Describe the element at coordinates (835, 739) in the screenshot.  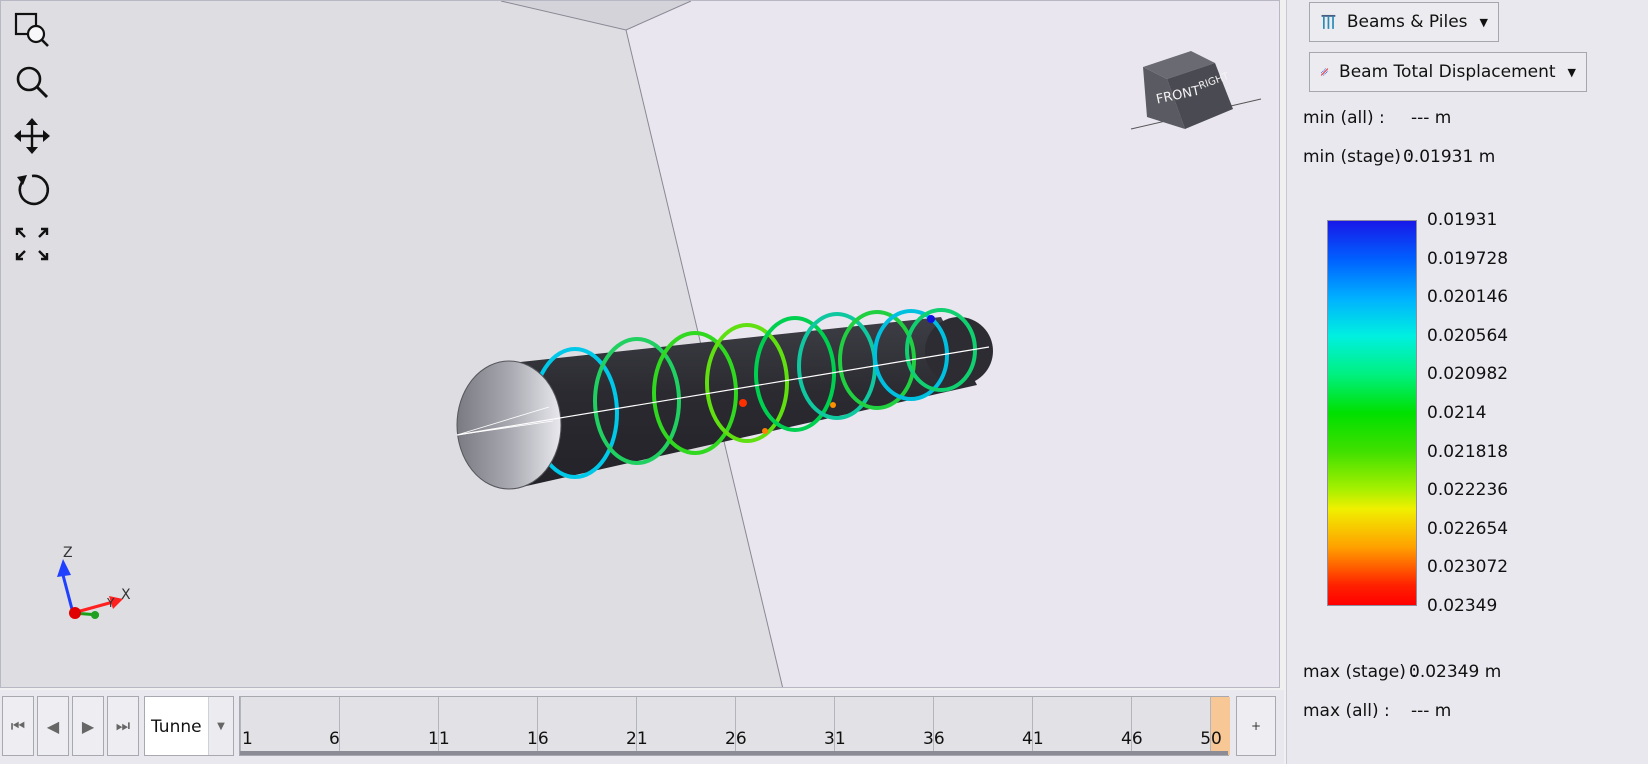
I see `timeline-stage-label: 31` at that location.